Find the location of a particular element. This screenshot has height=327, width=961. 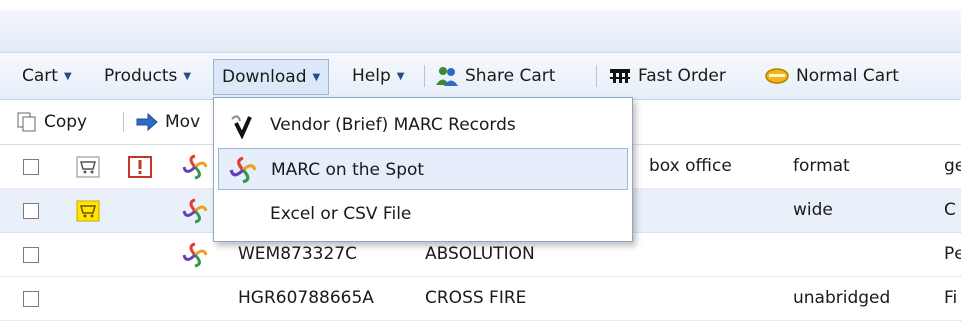

menu-item-label: MARC on the Spot is located at coordinates (348, 170).